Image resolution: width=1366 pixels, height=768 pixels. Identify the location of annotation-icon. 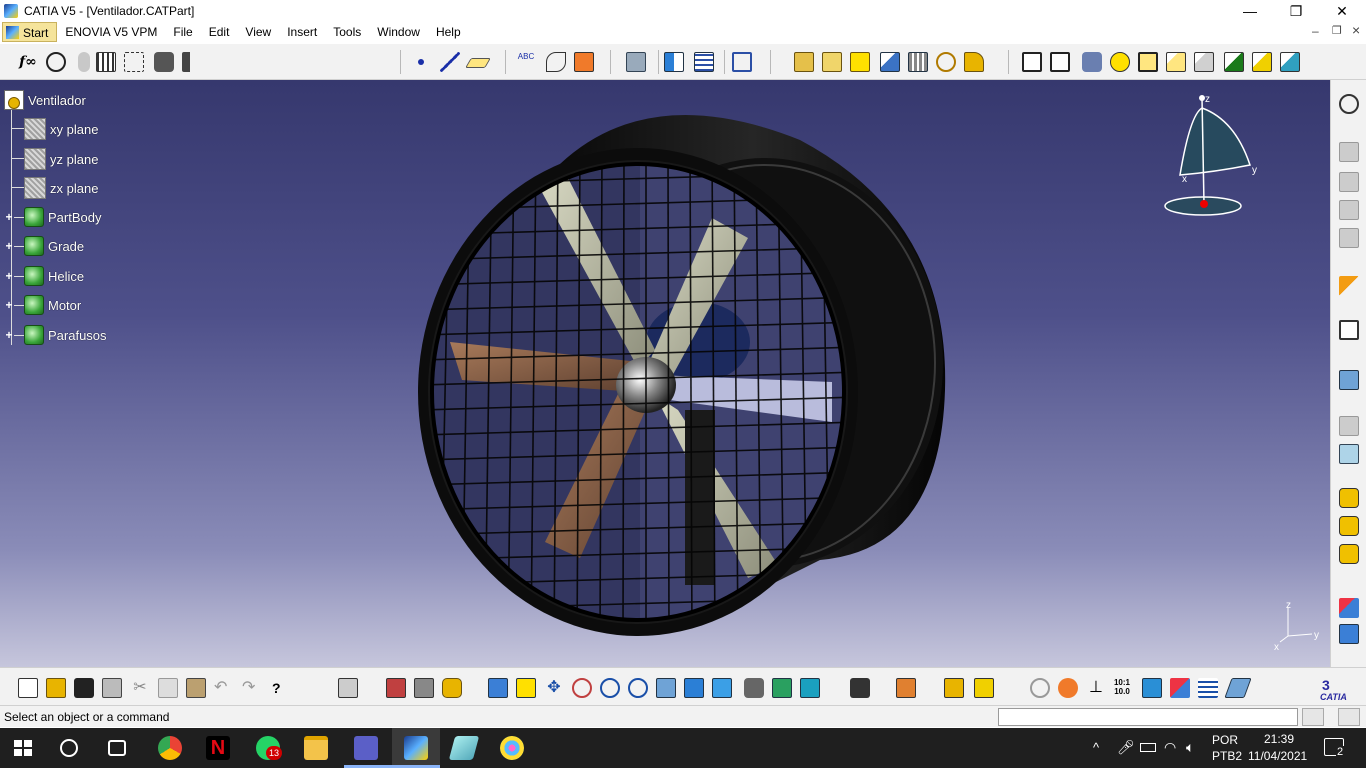
(1349, 330).